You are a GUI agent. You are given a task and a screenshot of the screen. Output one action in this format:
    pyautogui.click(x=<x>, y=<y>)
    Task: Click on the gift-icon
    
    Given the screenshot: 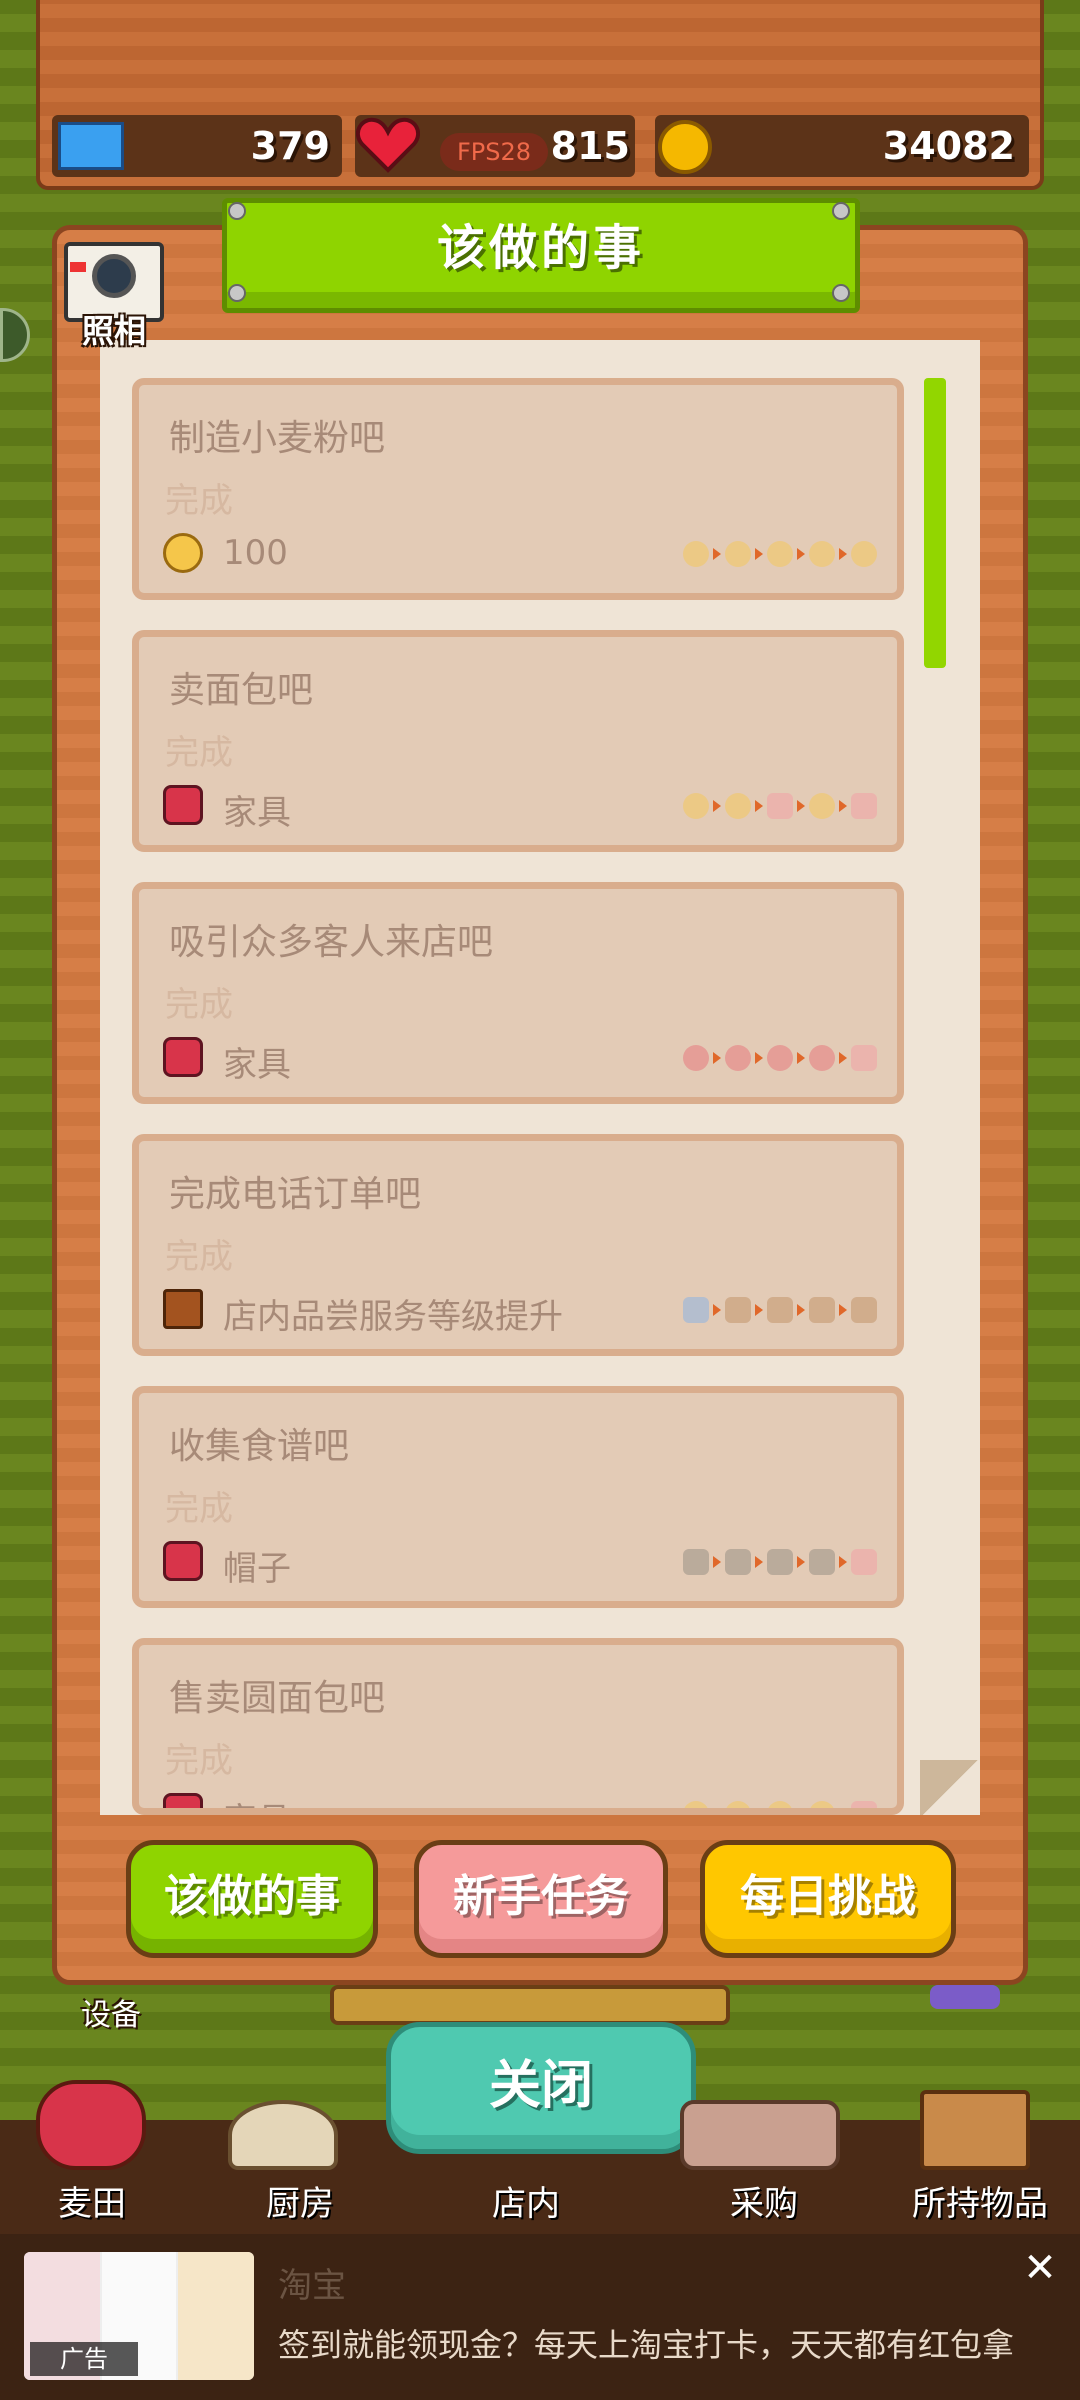 What is the action you would take?
    pyautogui.click(x=183, y=1561)
    